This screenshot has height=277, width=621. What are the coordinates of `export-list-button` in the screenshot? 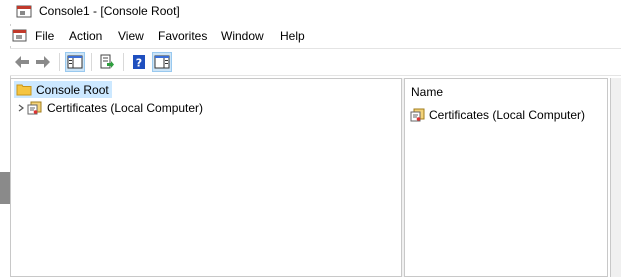 It's located at (107, 62).